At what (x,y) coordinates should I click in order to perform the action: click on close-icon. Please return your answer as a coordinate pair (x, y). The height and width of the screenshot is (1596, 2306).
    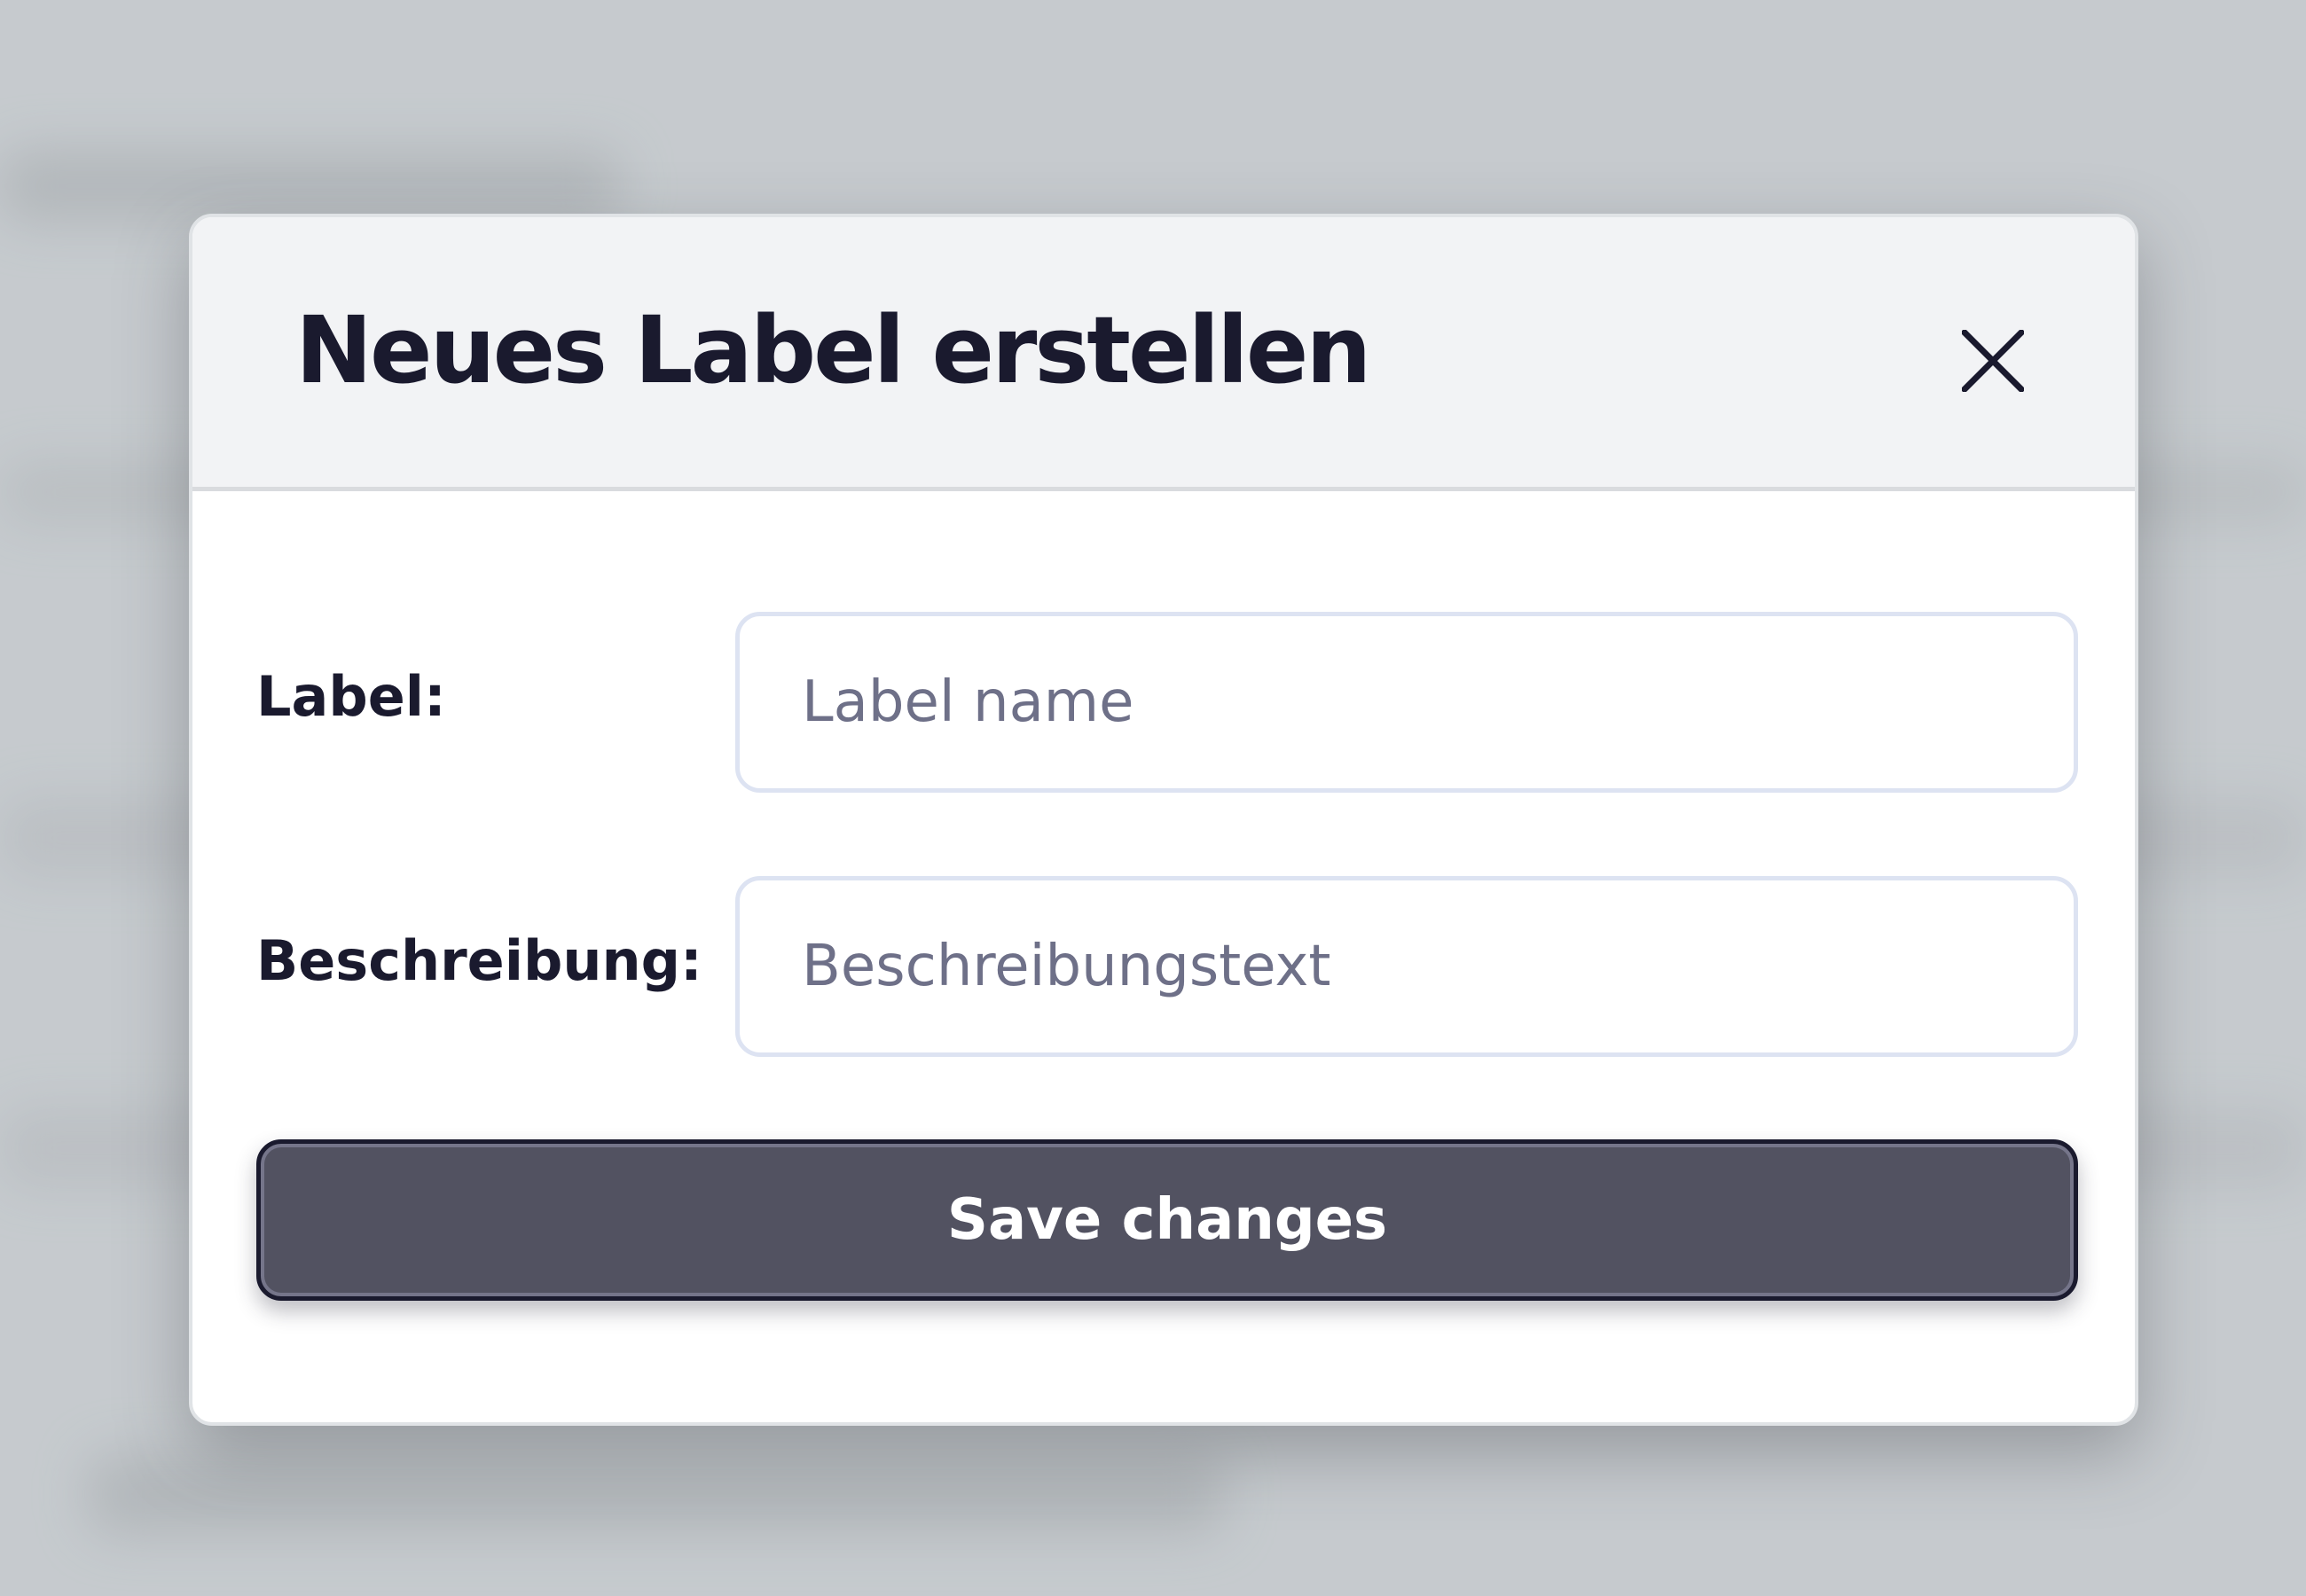
    Looking at the image, I should click on (1993, 361).